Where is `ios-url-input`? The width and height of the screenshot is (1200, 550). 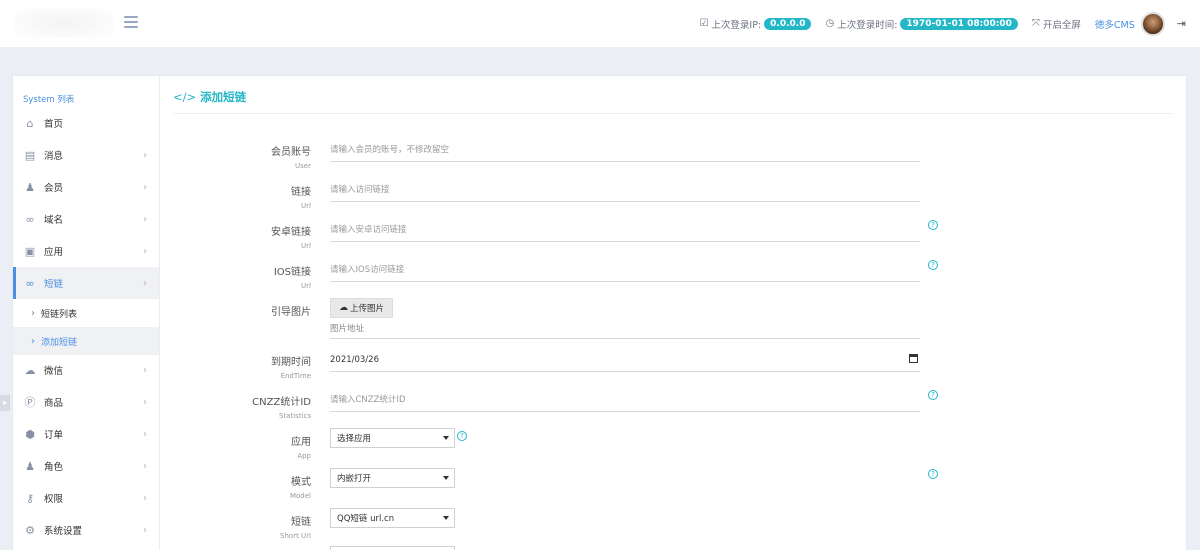 ios-url-input is located at coordinates (625, 270).